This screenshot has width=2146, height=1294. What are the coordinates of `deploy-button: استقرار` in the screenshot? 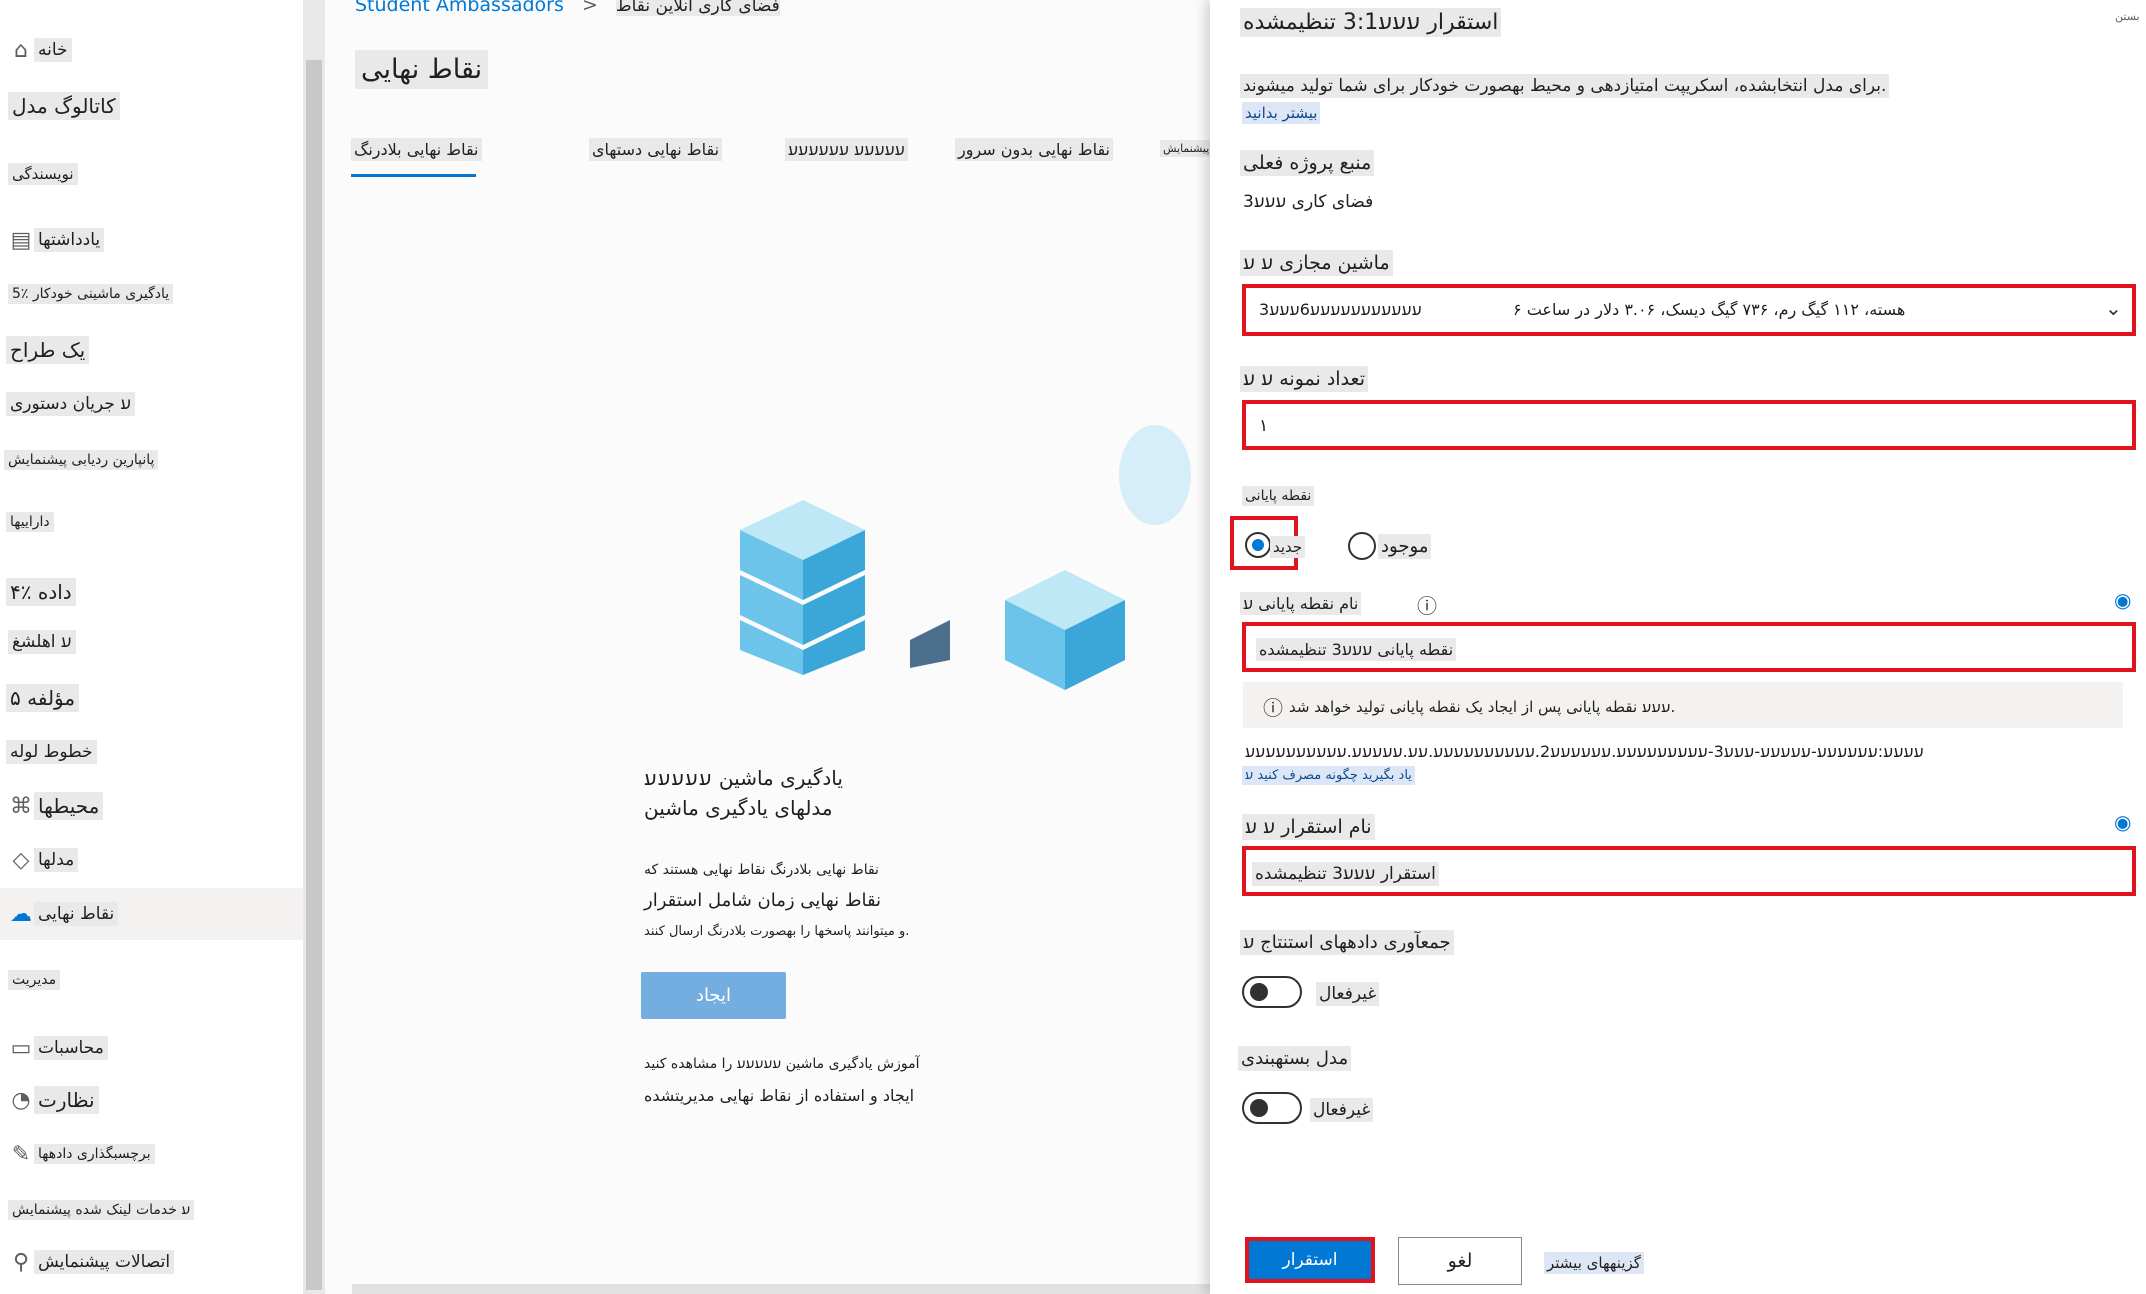 It's located at (1310, 1260).